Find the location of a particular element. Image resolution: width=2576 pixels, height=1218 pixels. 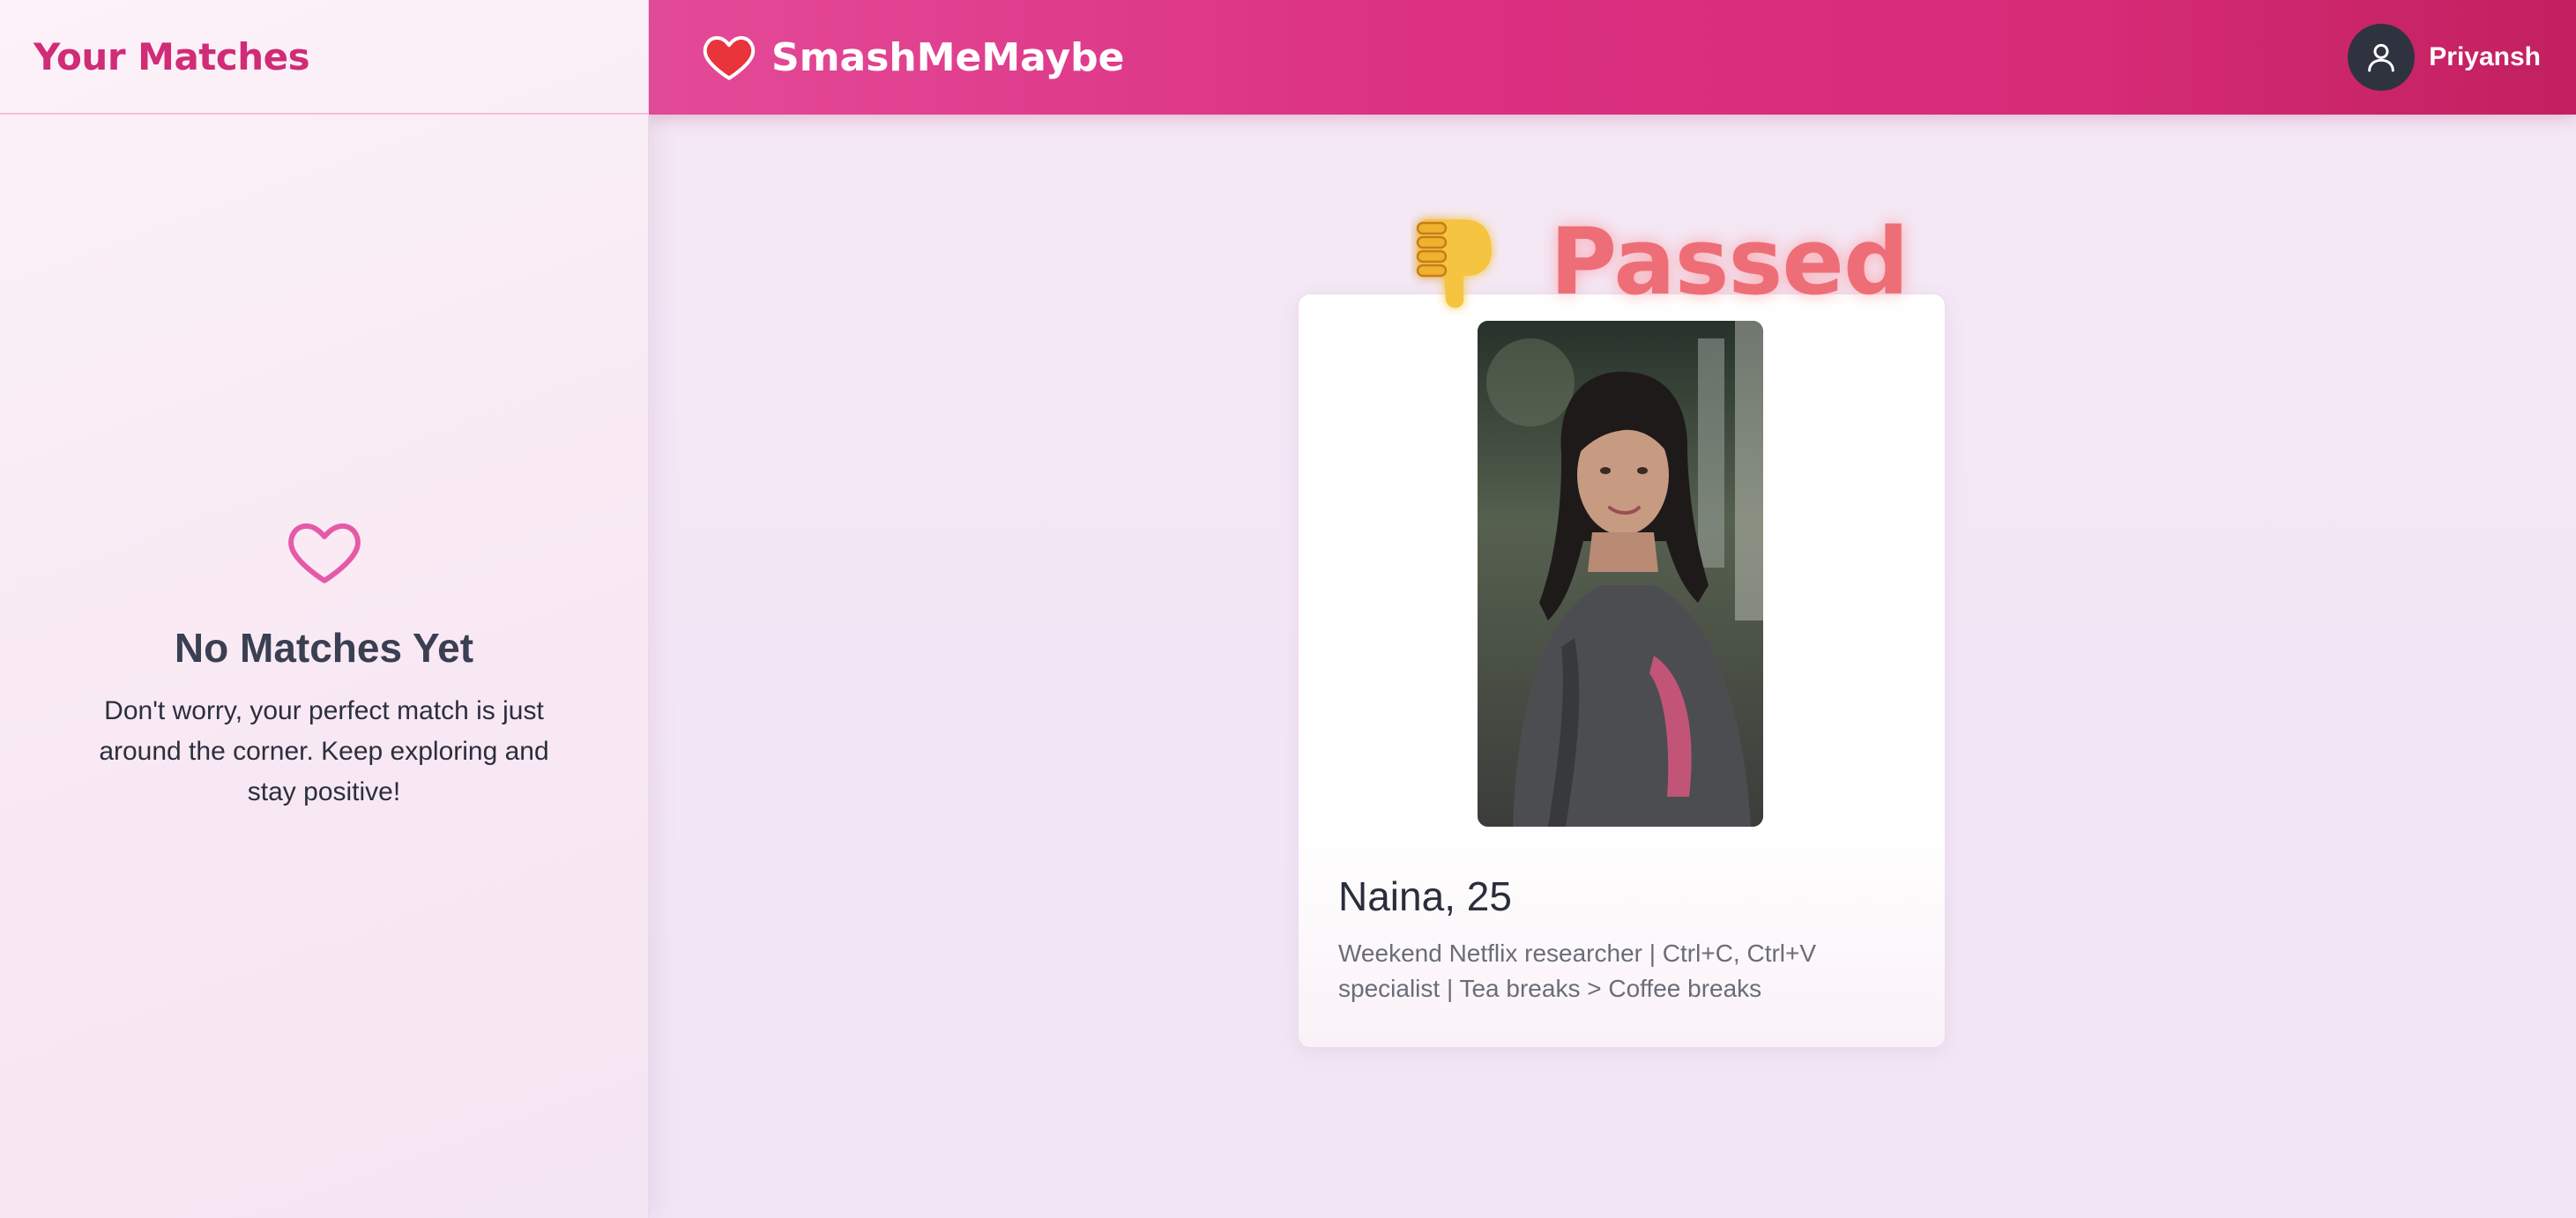

passed-status-label: Passed is located at coordinates (1730, 262).